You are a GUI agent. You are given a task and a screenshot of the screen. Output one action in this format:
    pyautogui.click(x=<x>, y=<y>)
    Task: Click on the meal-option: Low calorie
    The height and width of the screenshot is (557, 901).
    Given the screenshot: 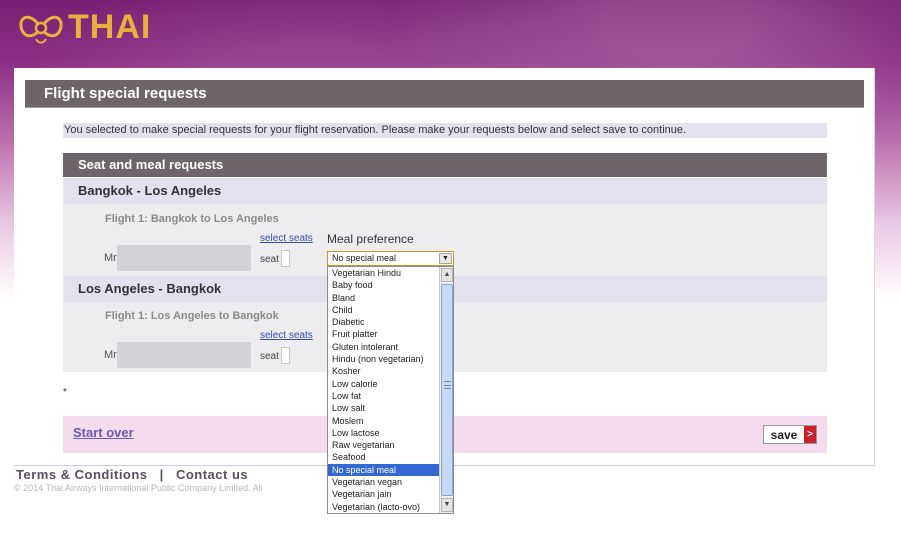 What is the action you would take?
    pyautogui.click(x=383, y=384)
    